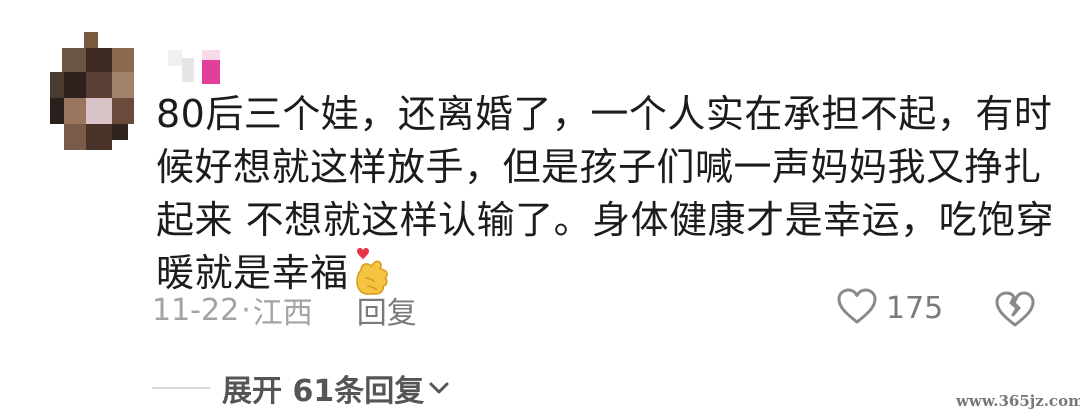  I want to click on reply-button: 回复, so click(387, 310).